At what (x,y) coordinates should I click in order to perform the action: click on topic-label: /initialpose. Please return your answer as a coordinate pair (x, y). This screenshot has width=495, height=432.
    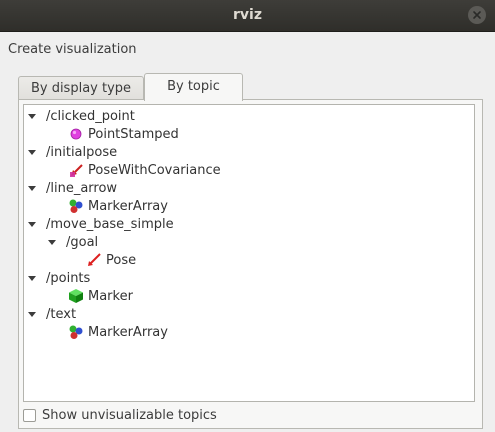
    Looking at the image, I should click on (82, 152).